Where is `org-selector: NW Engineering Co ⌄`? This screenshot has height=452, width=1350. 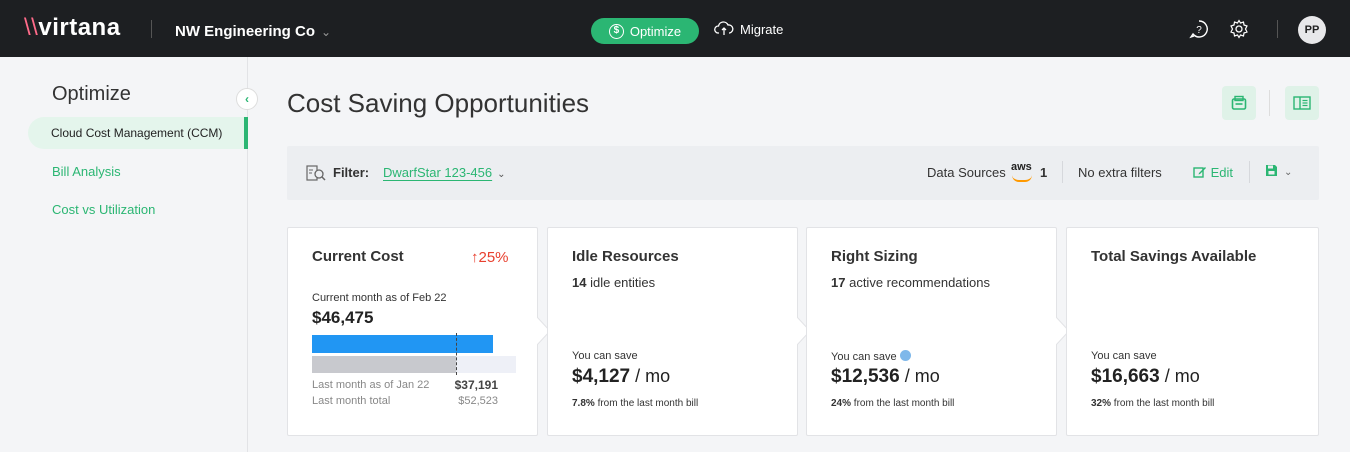
org-selector: NW Engineering Co ⌄ is located at coordinates (253, 31).